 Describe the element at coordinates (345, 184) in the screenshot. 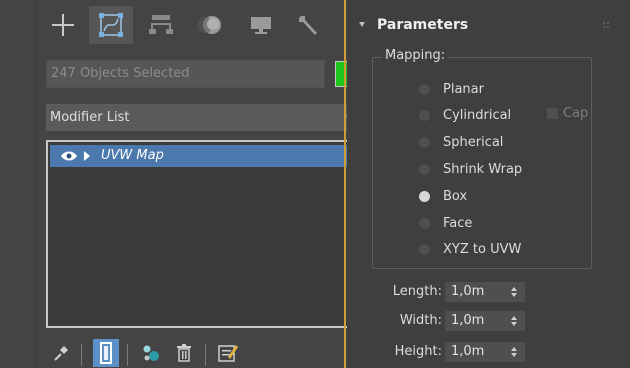

I see `active-panel-border` at that location.